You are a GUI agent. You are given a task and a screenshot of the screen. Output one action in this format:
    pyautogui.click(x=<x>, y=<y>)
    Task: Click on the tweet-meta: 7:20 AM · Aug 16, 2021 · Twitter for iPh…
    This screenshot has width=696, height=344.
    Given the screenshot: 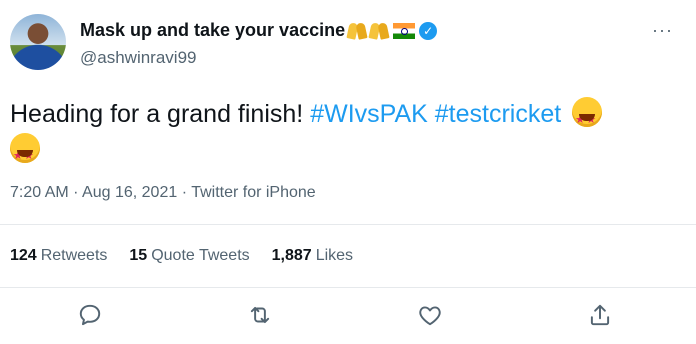 What is the action you would take?
    pyautogui.click(x=163, y=193)
    